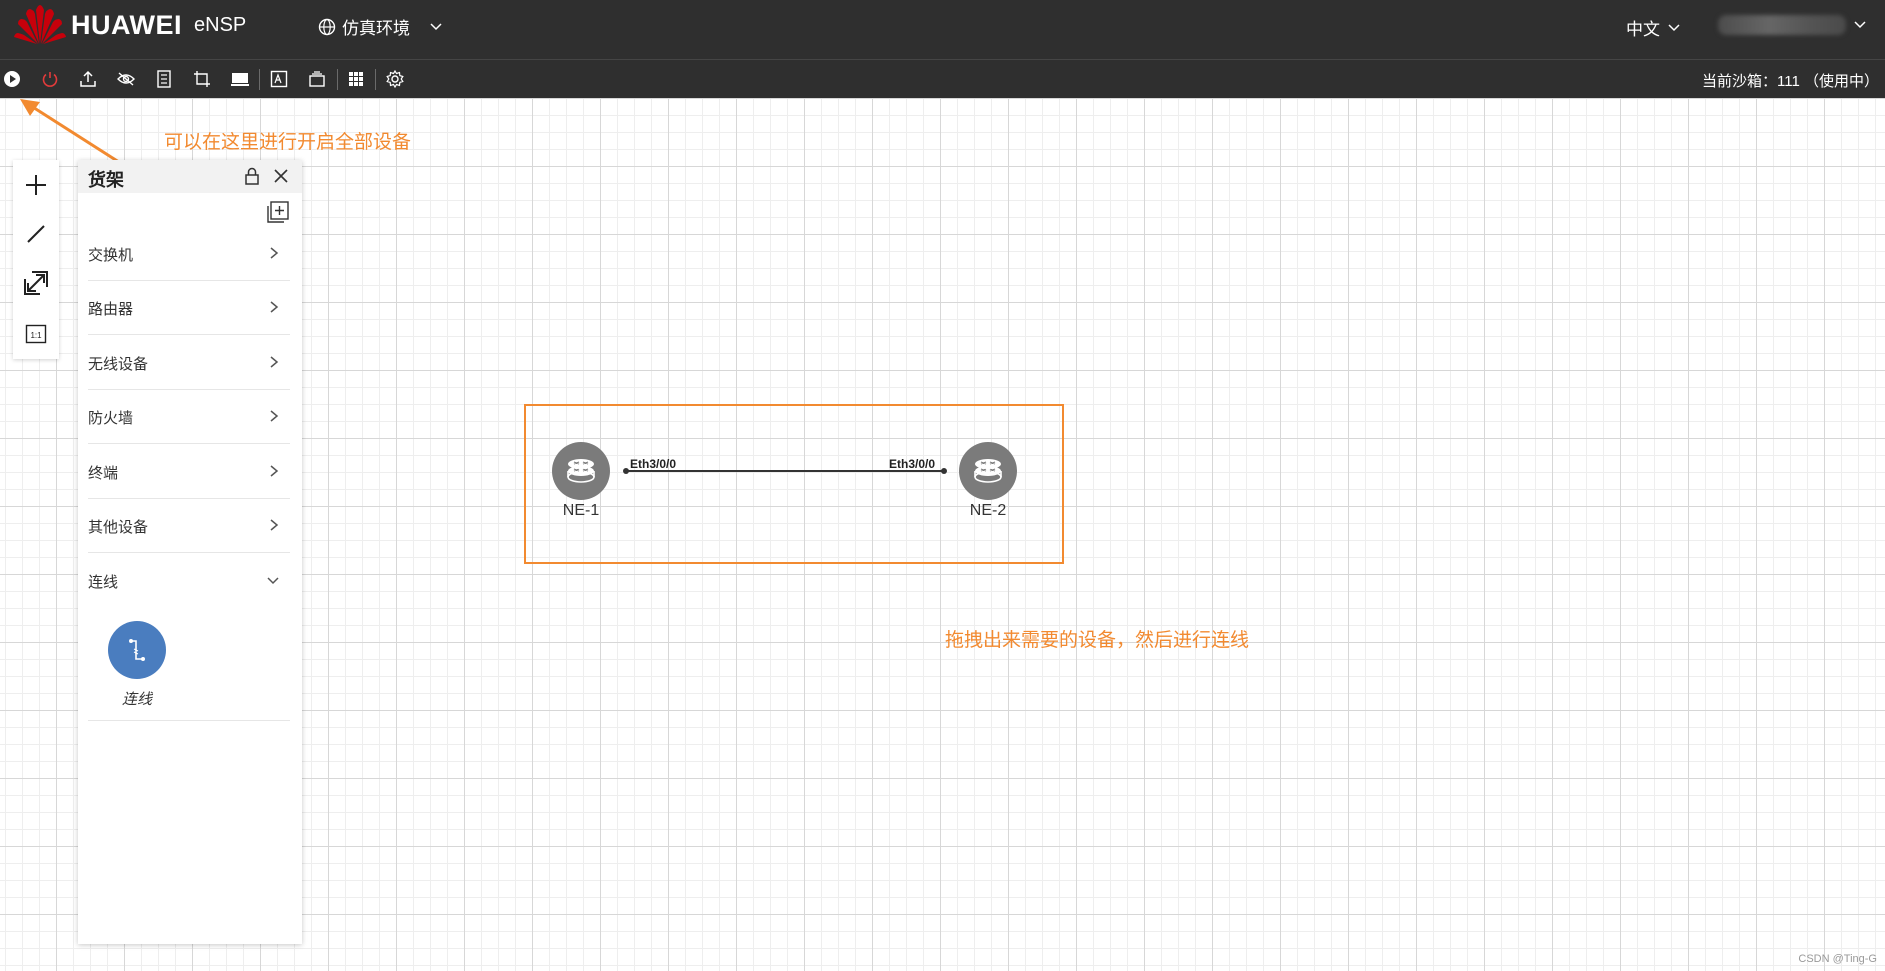  I want to click on shelf-category-switch: 交换机, so click(189, 254).